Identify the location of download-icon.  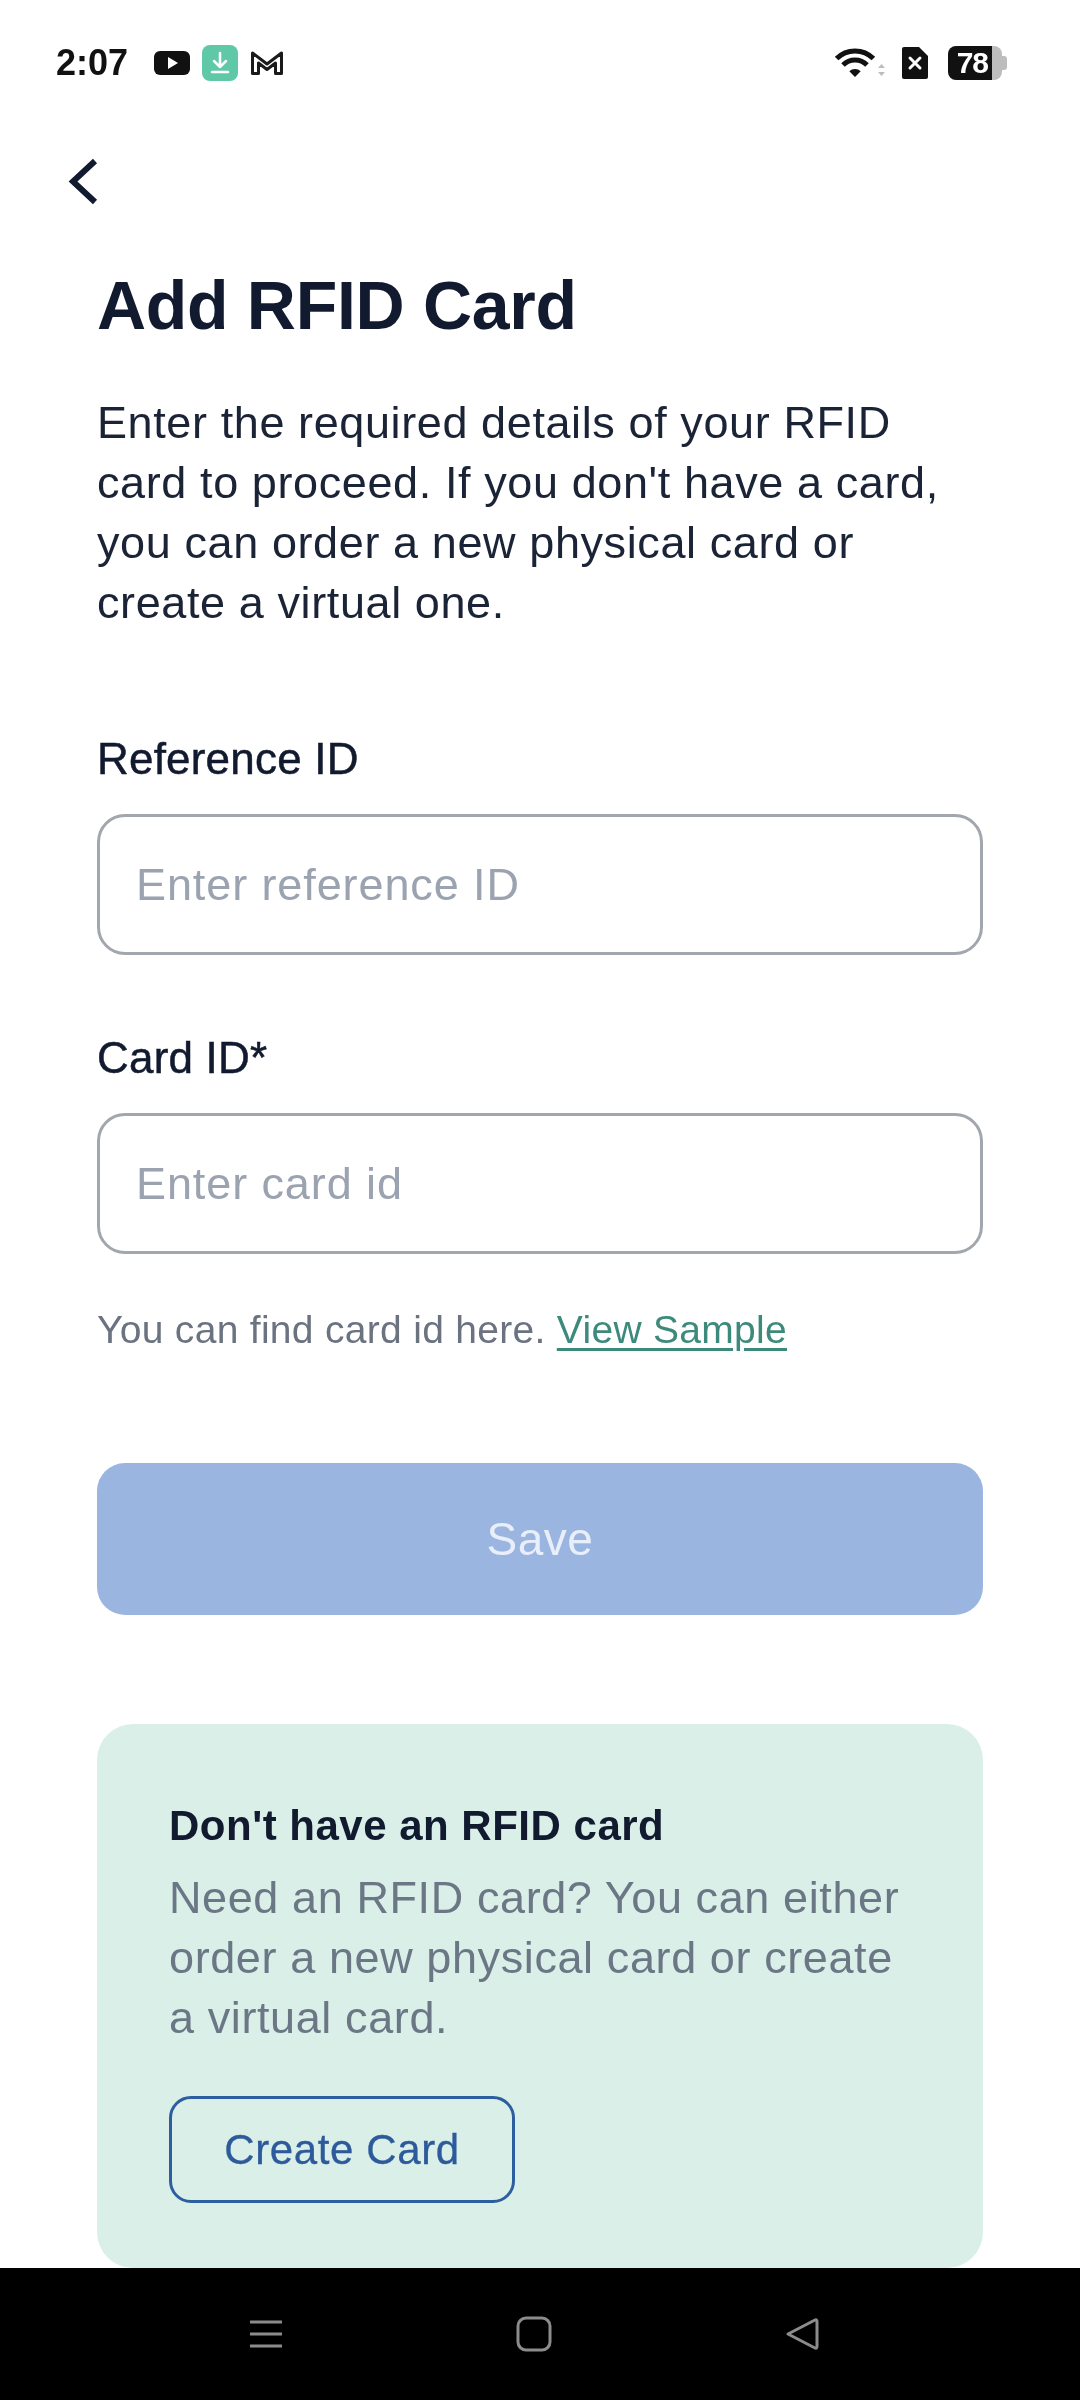
(220, 63).